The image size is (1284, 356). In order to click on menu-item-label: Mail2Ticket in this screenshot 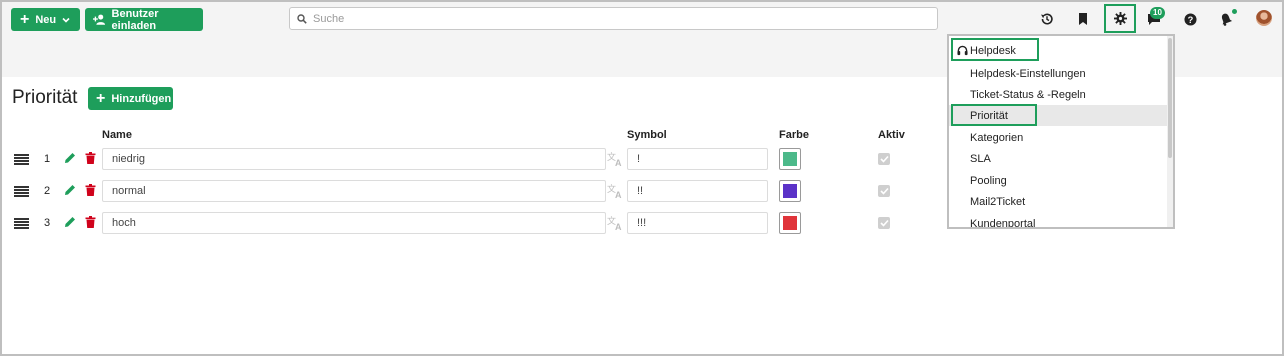, I will do `click(998, 201)`.